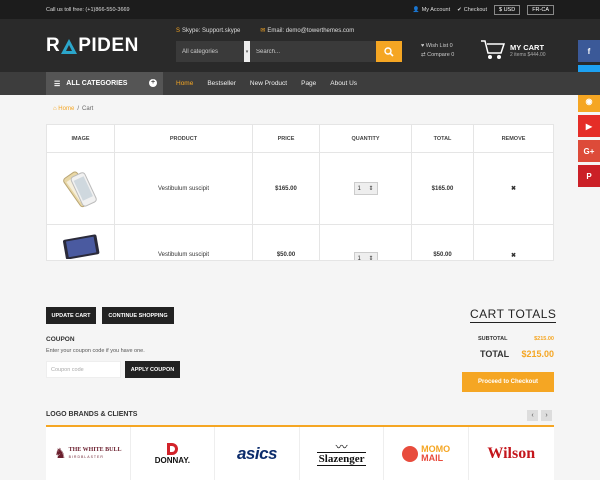 Image resolution: width=600 pixels, height=480 pixels. Describe the element at coordinates (341, 458) in the screenshot. I see `brand-slazenger-name: Slazenger` at that location.